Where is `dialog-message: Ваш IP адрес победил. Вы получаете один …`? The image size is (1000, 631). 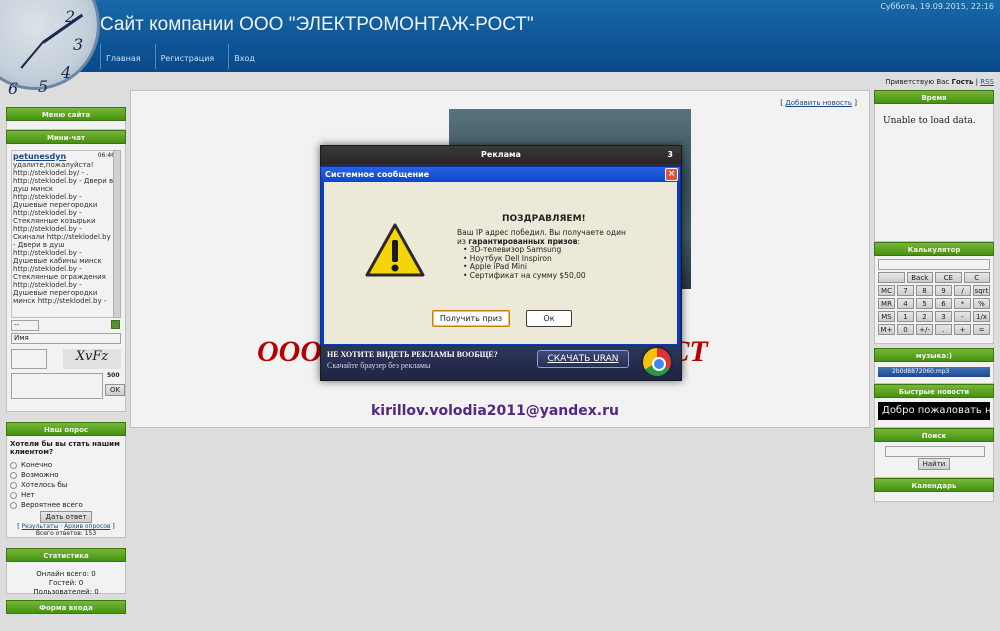 dialog-message: Ваш IP адрес победил. Вы получаете один … is located at coordinates (557, 254).